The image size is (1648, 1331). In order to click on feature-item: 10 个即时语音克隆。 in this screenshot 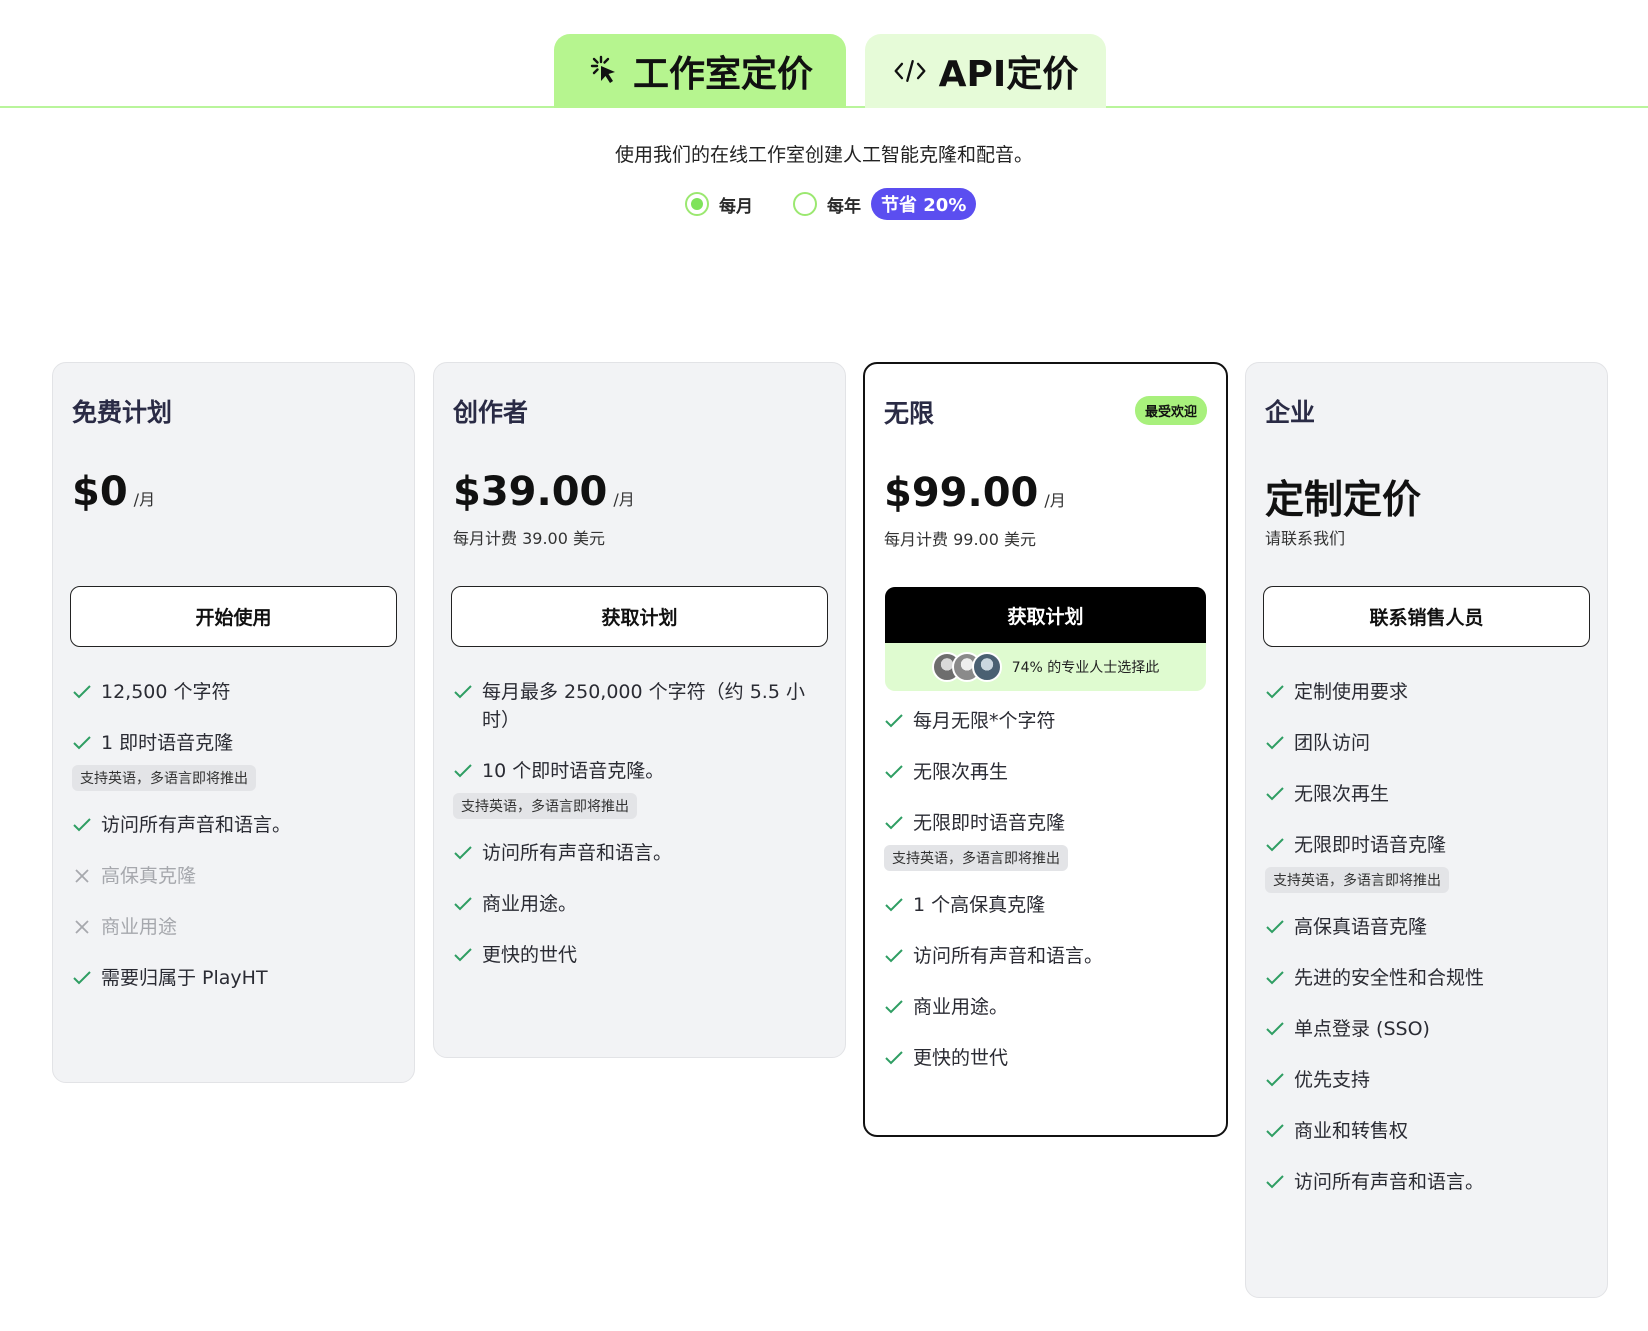, I will do `click(639, 771)`.